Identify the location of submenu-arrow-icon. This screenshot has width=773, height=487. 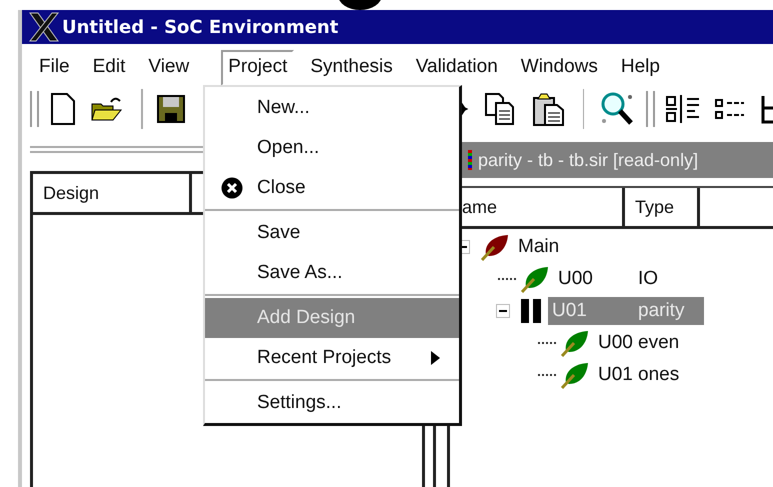
(435, 358).